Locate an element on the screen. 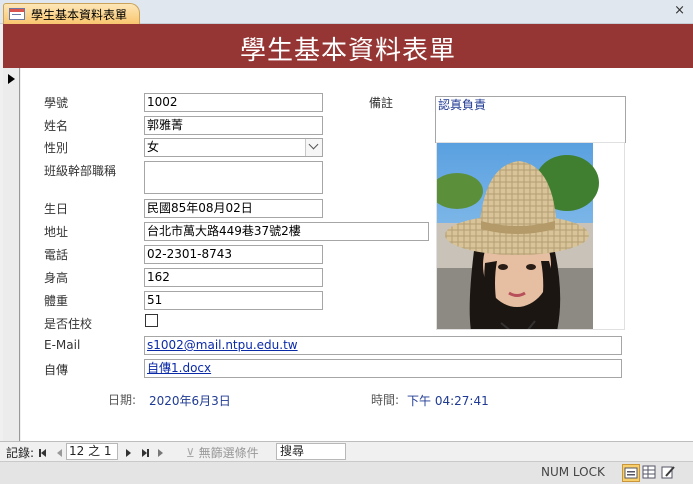 The width and height of the screenshot is (693, 484). autobiography-field: 自傳1.docx is located at coordinates (383, 368).